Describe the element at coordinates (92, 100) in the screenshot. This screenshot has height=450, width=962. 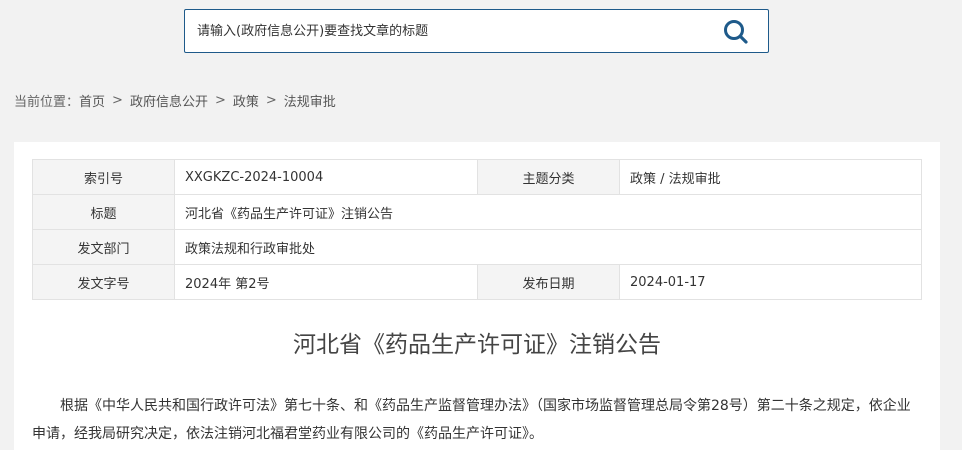
I see `breadcrumb-home: 首页` at that location.